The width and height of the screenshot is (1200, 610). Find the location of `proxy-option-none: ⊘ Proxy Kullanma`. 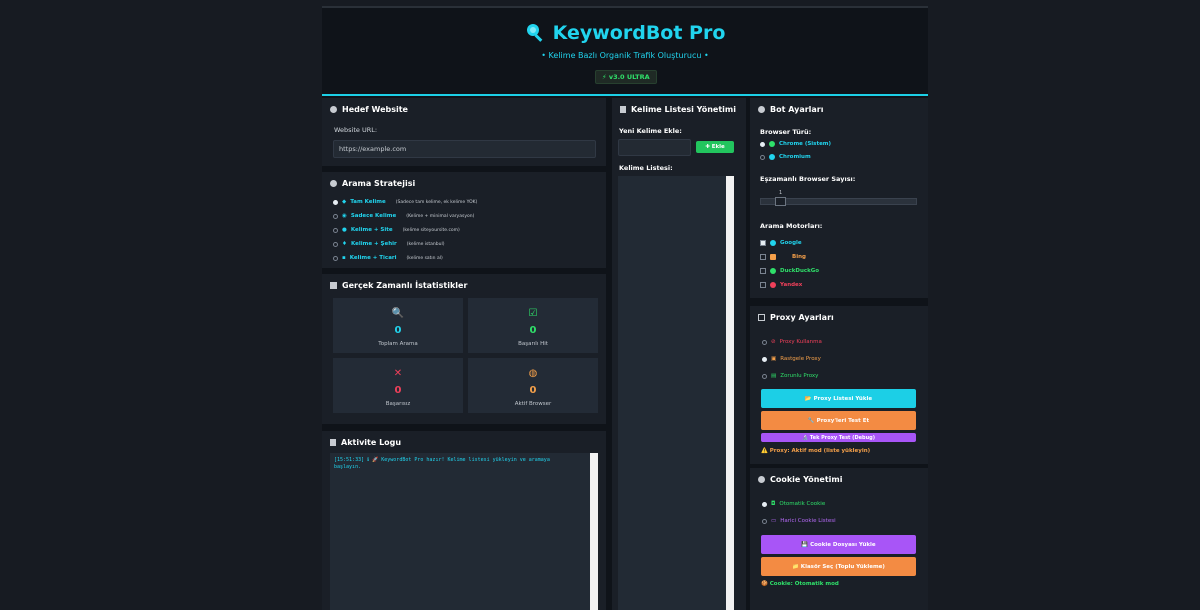

proxy-option-none: ⊘ Proxy Kullanma is located at coordinates (792, 342).